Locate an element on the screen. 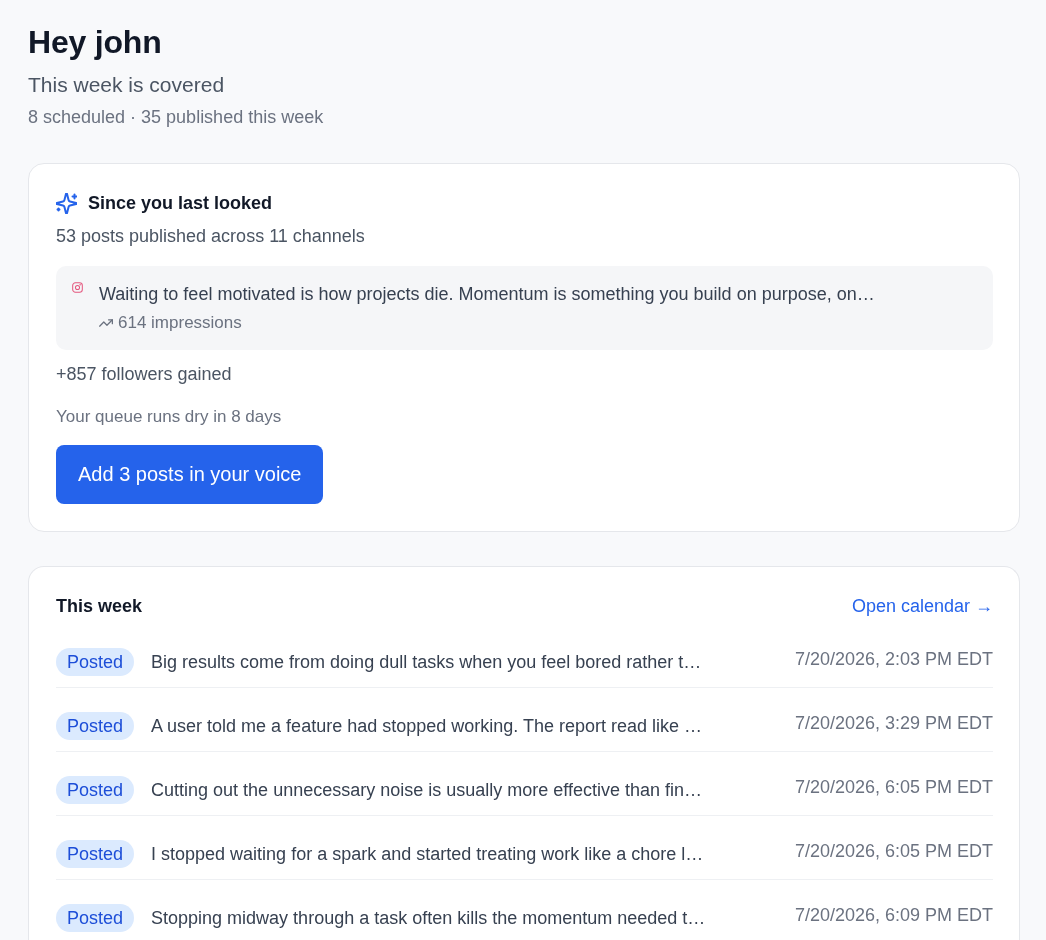 The image size is (1046, 940). post-time: 7/20/2026, 3:29 PM EDT is located at coordinates (893, 723).